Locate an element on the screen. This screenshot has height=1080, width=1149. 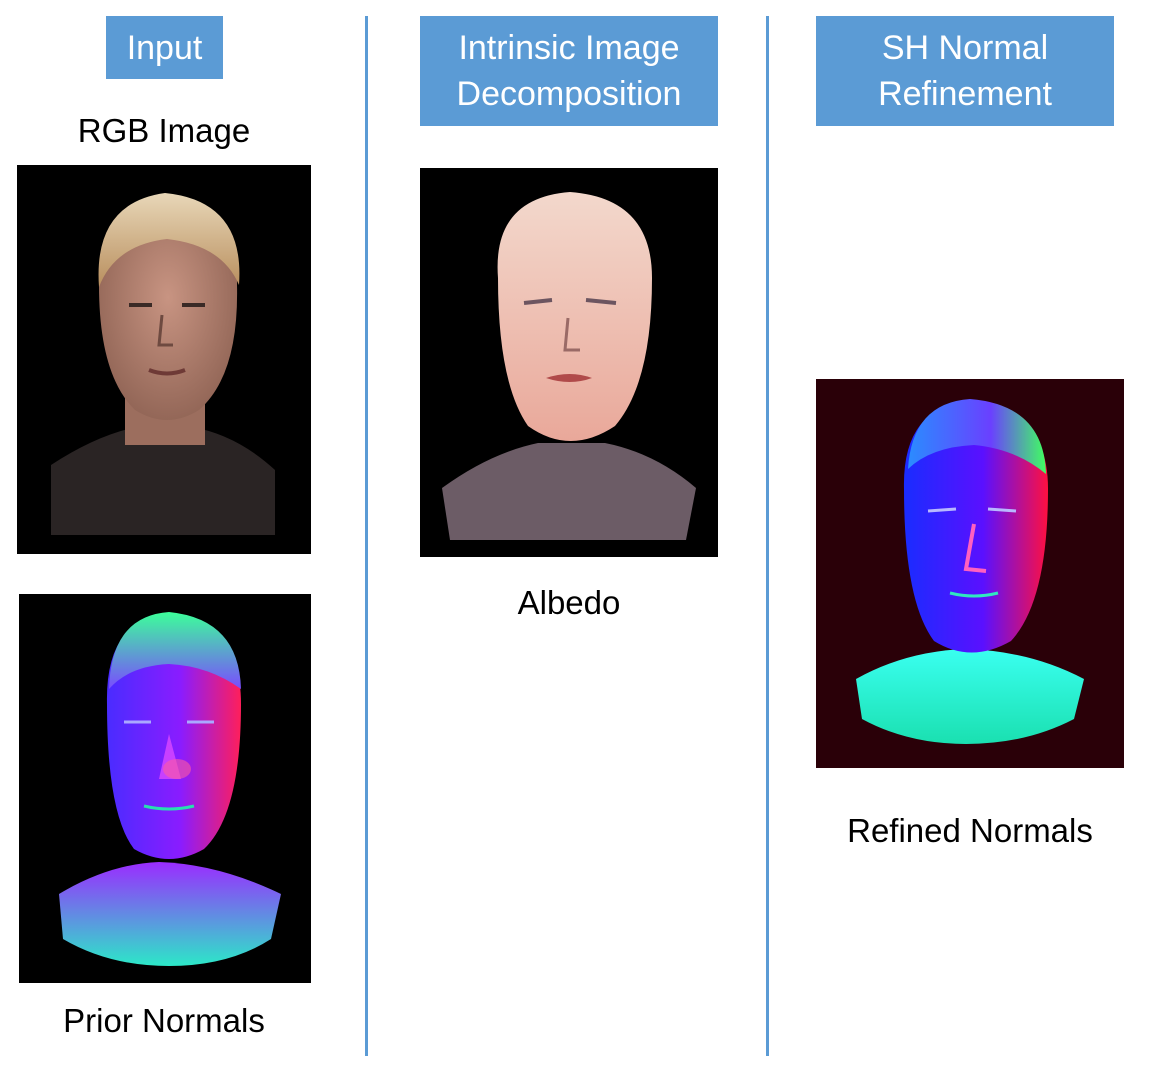
divider-right is located at coordinates (767, 536).